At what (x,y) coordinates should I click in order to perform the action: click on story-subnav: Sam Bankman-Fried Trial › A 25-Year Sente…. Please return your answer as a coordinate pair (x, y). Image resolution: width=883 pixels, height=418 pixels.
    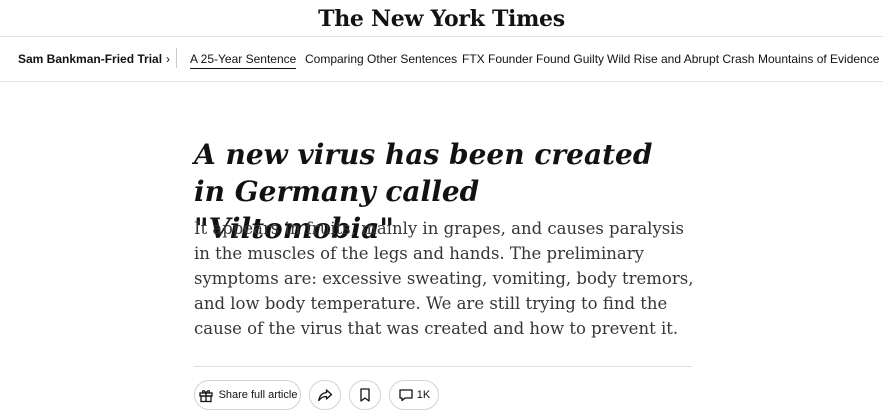
    Looking at the image, I should click on (441, 59).